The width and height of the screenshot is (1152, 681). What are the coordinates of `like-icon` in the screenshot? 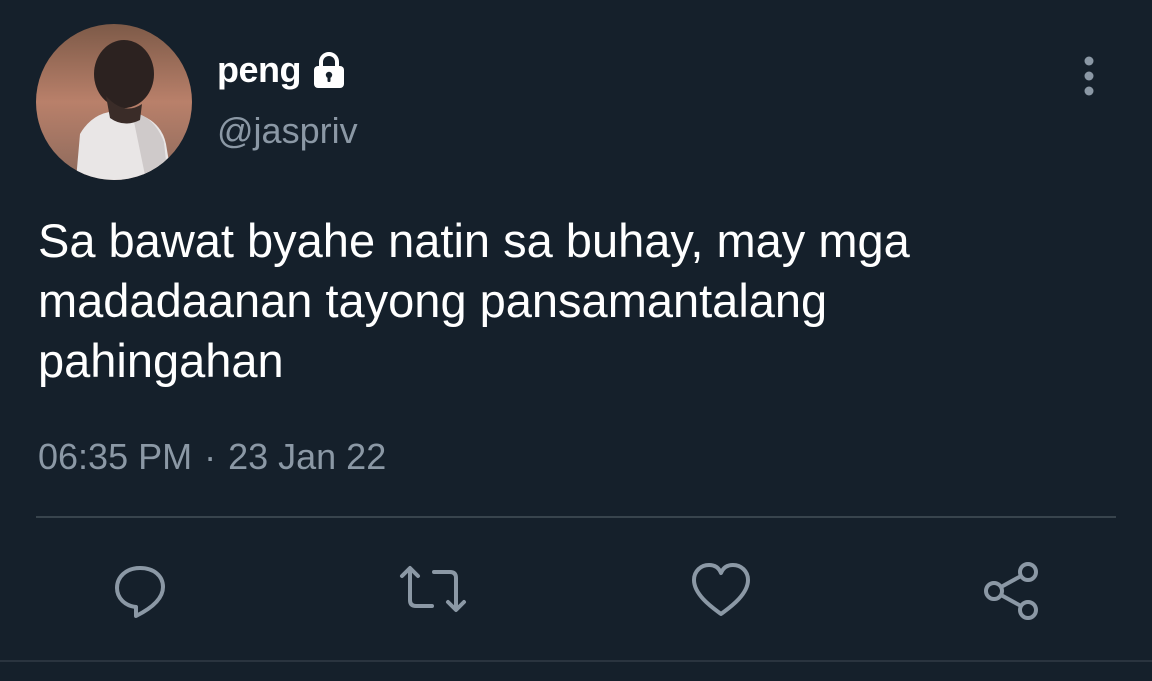 It's located at (721, 589).